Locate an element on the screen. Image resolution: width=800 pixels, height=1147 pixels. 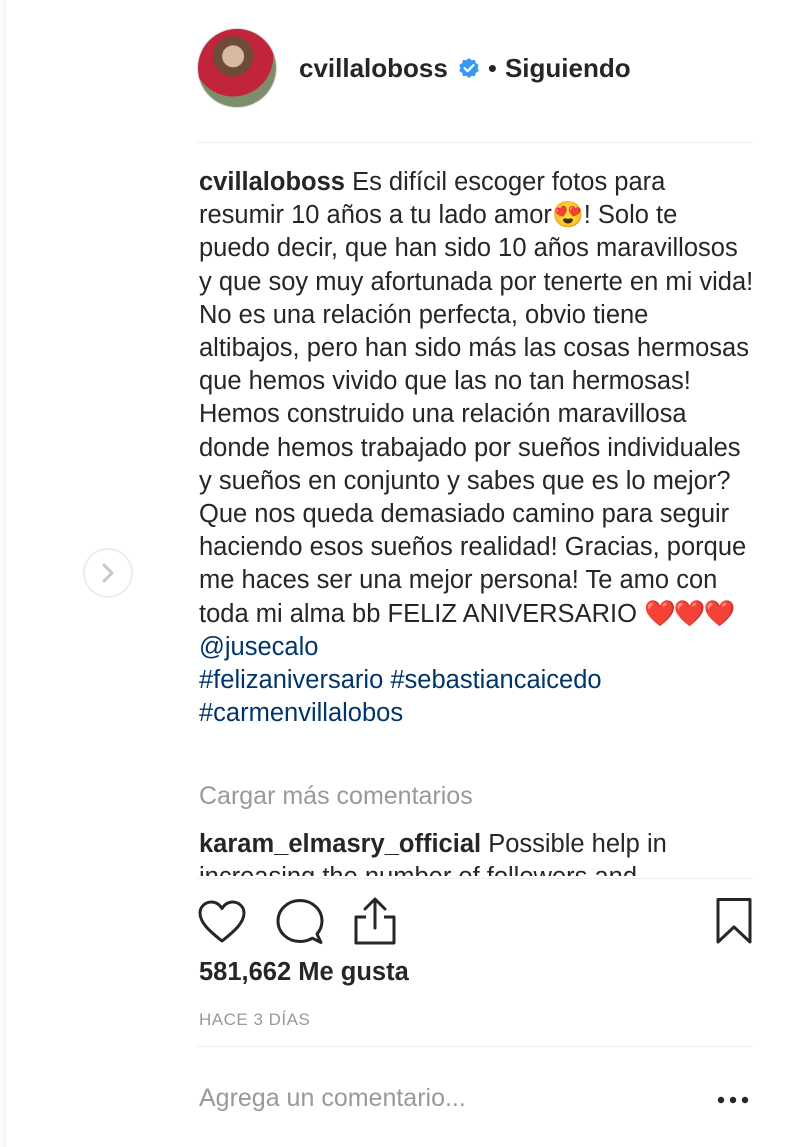
header-divider is located at coordinates (475, 142).